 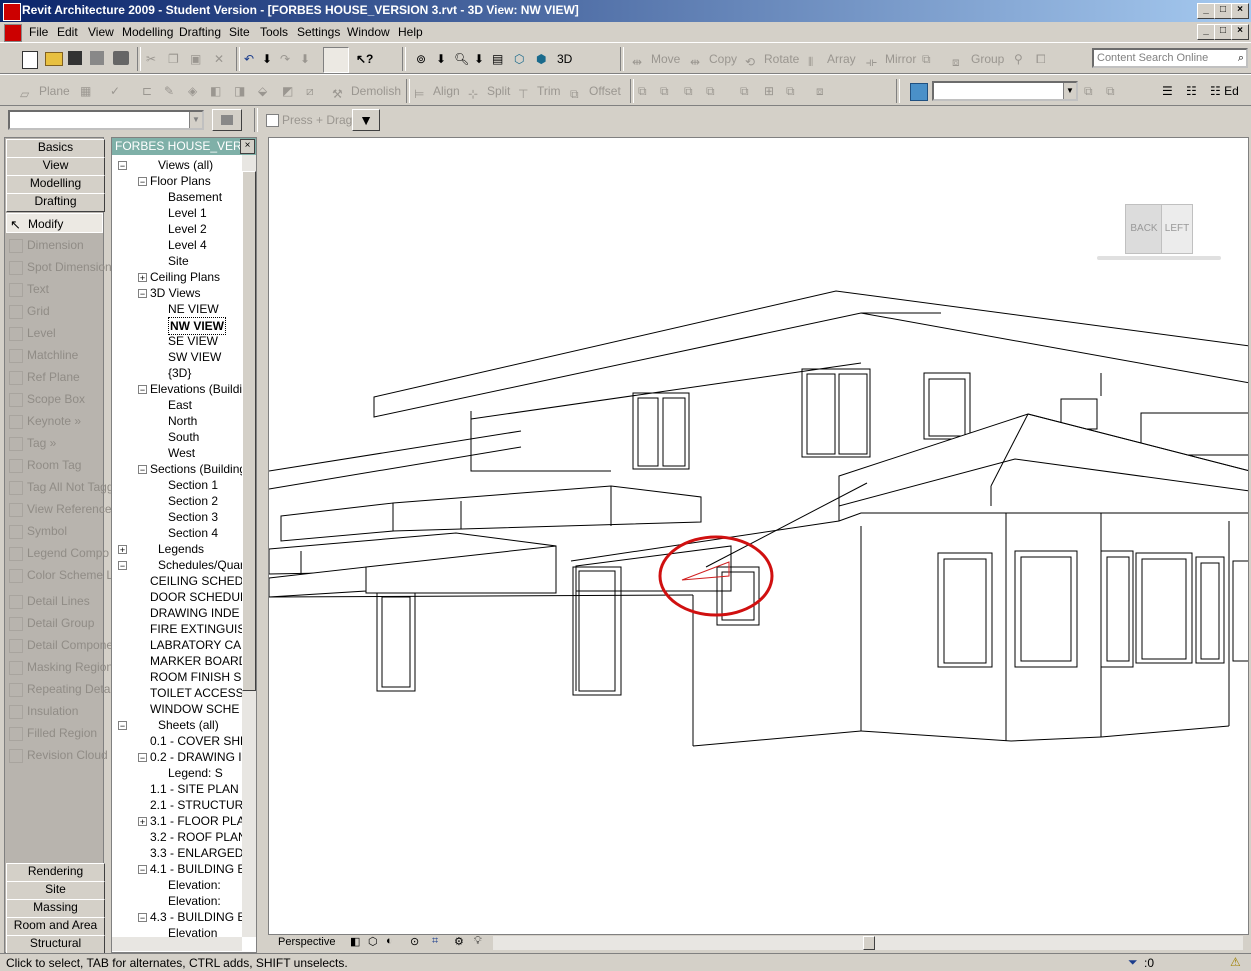 I want to click on type-selector: ▼, so click(x=106, y=120).